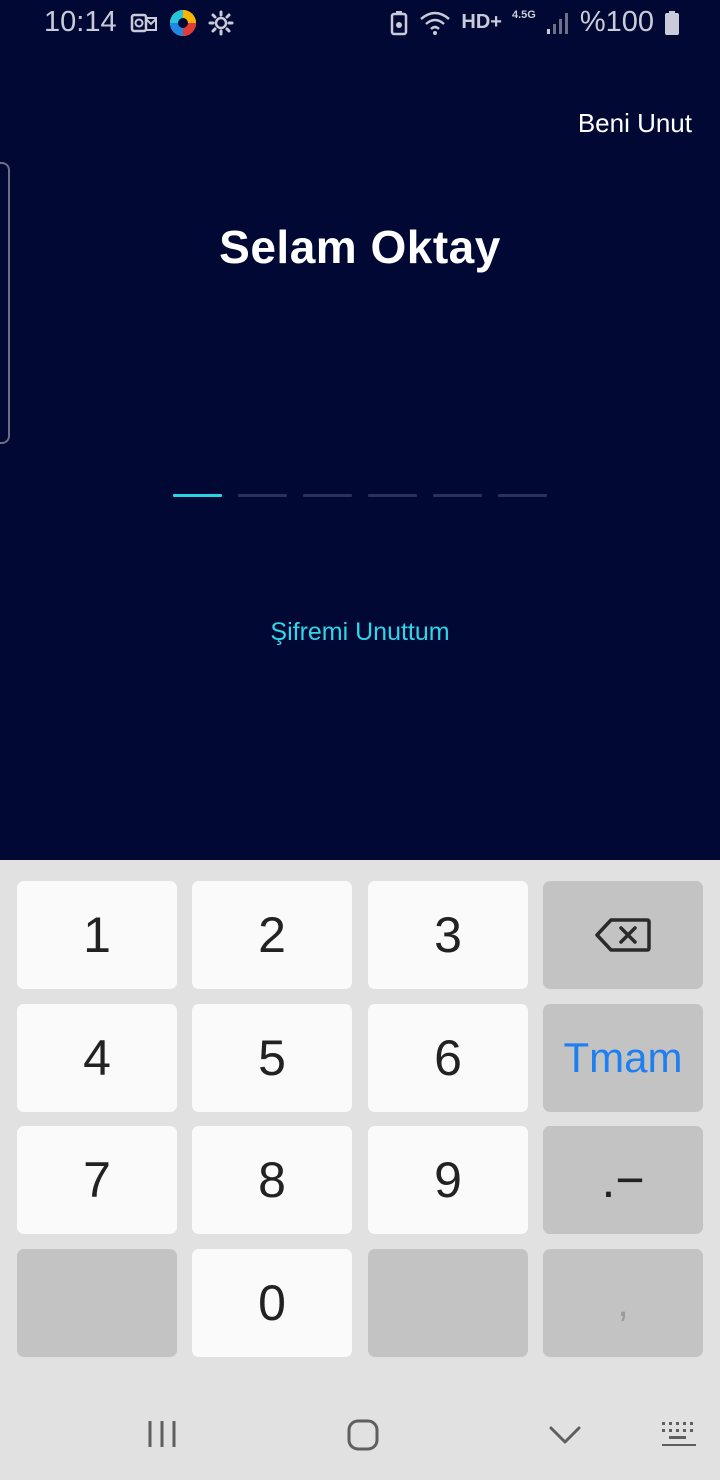 Image resolution: width=720 pixels, height=1480 pixels. What do you see at coordinates (557, 23) in the screenshot?
I see `signal-strength-icon` at bounding box center [557, 23].